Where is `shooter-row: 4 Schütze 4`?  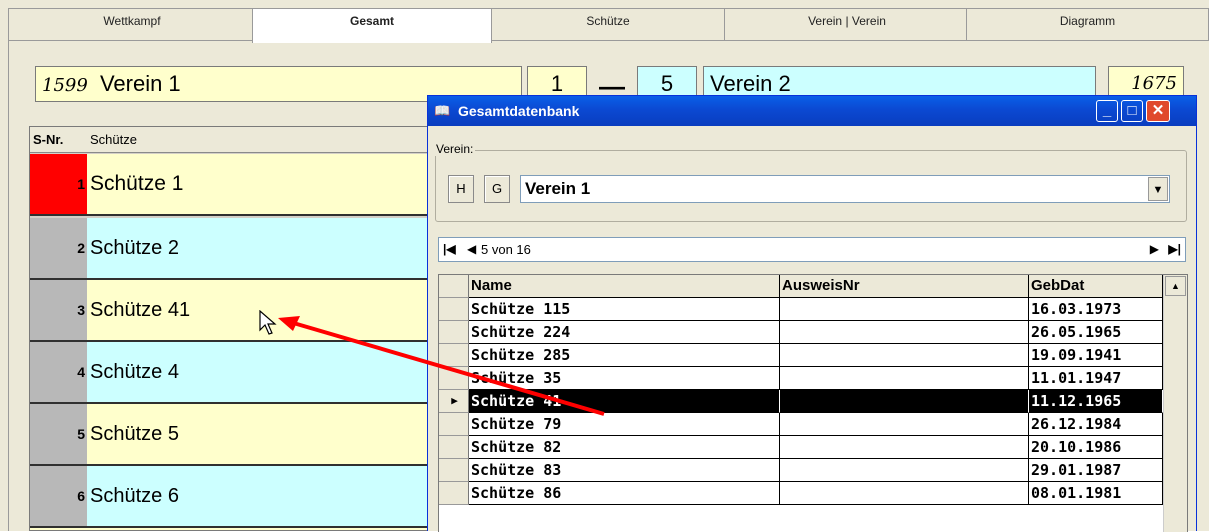 shooter-row: 4 Schütze 4 is located at coordinates (229, 373).